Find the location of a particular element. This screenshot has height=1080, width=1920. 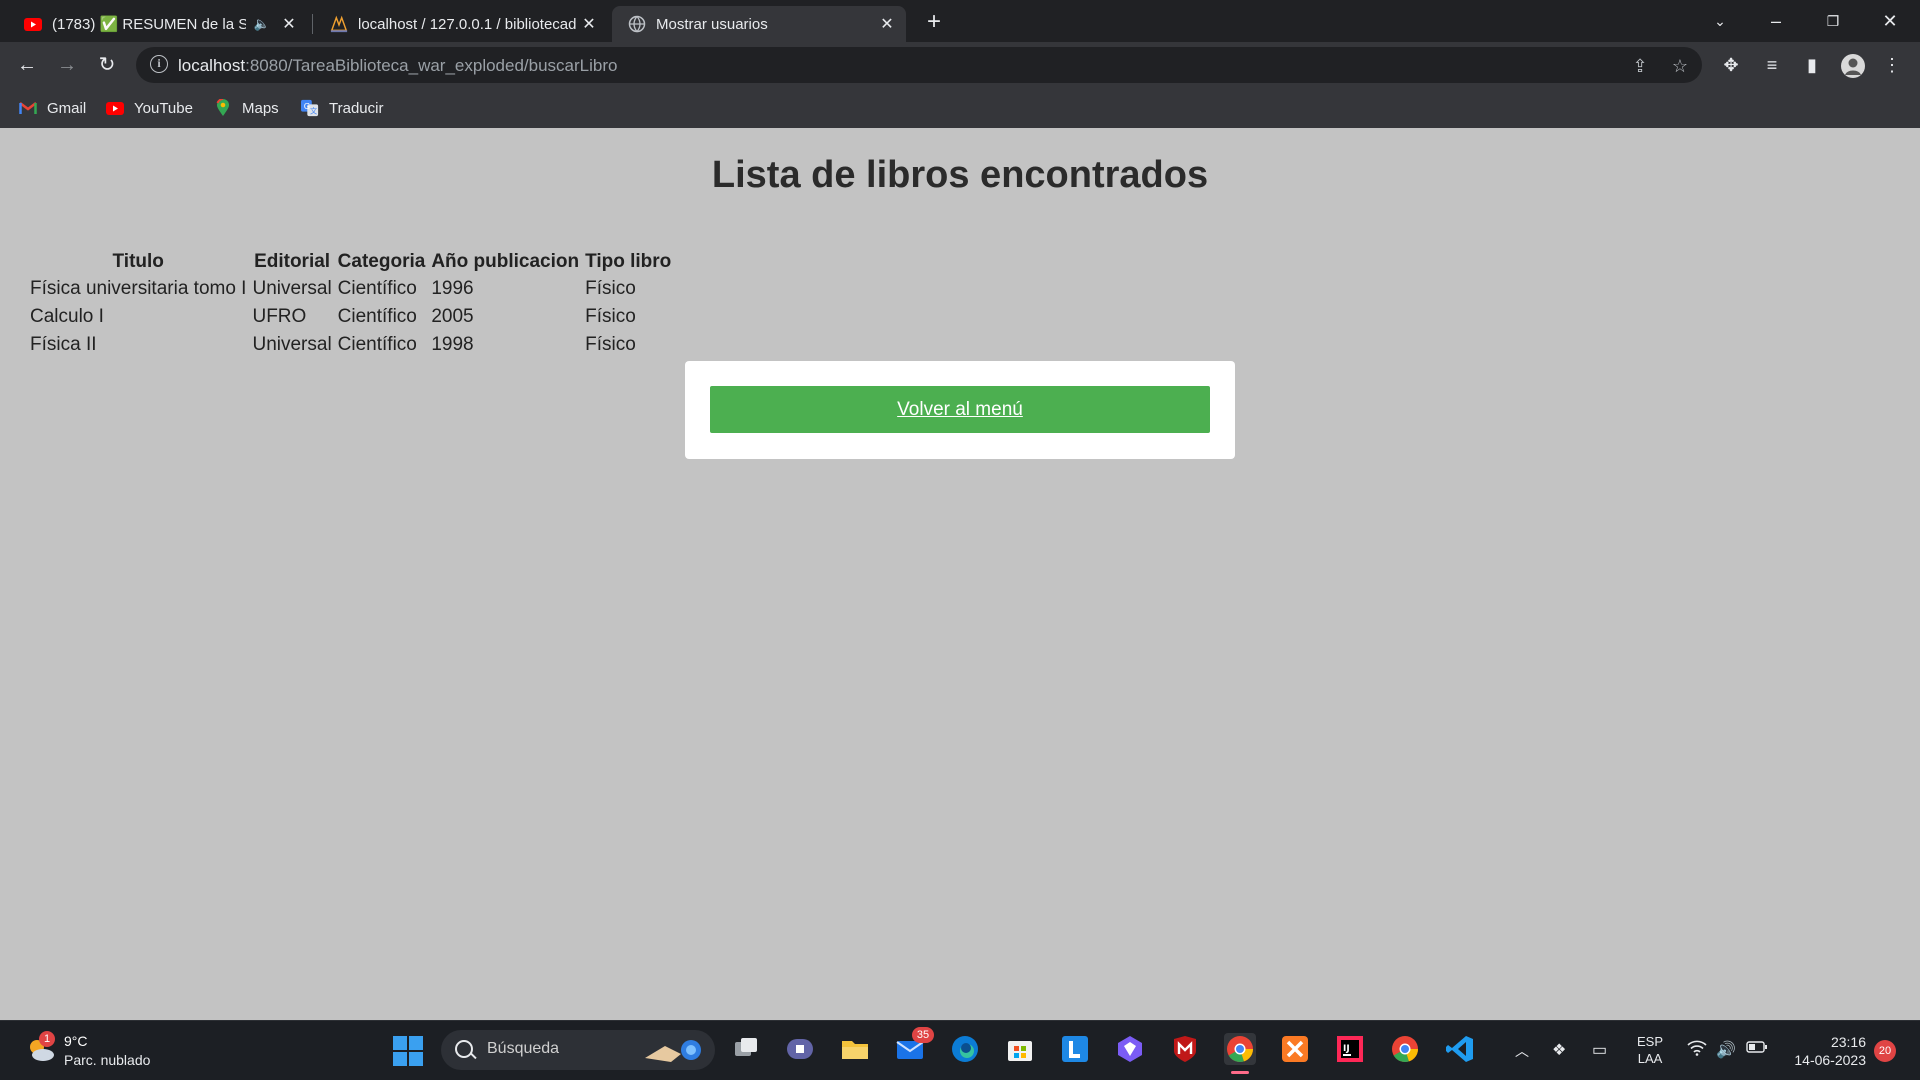

info-icon: i is located at coordinates (159, 64).